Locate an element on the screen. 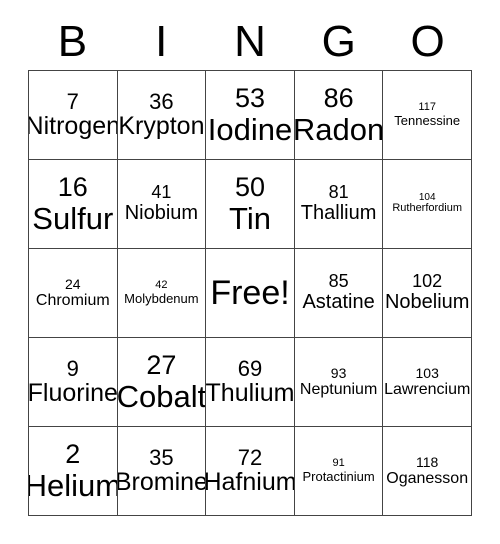 This screenshot has width=500, height=544. bingo-cell: 42 Molybdenum is located at coordinates (162, 293).